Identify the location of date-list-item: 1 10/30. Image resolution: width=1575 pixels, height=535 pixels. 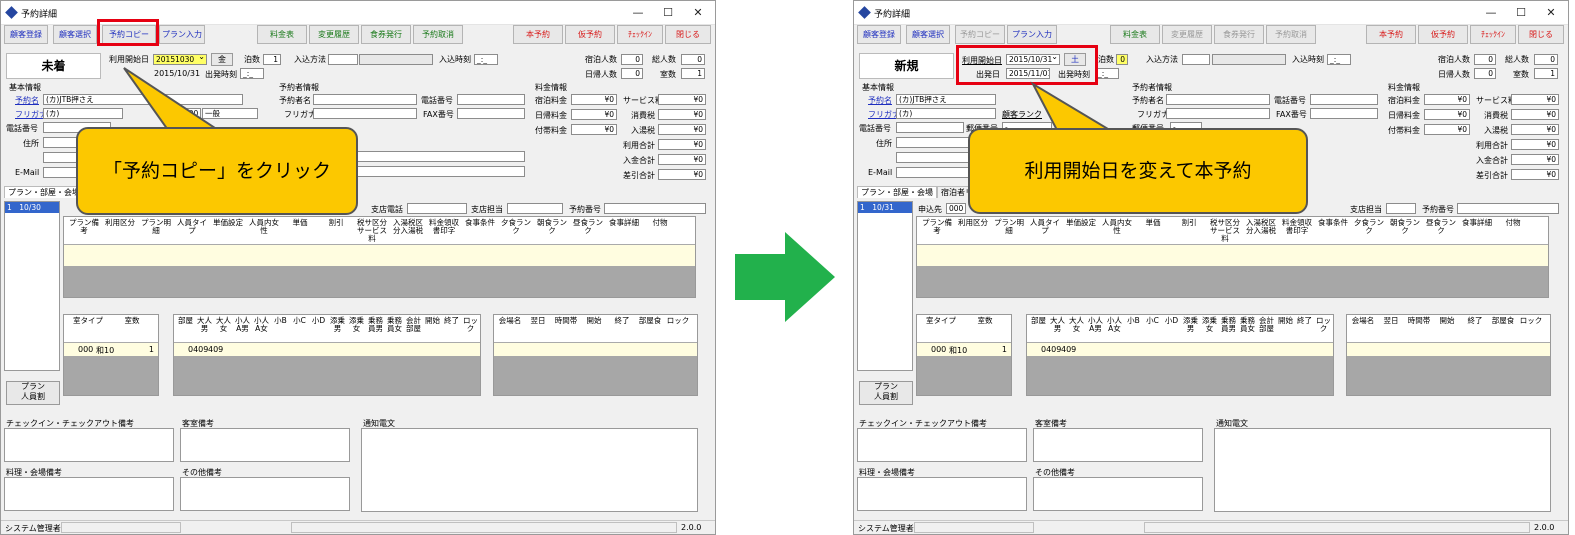
(32, 207).